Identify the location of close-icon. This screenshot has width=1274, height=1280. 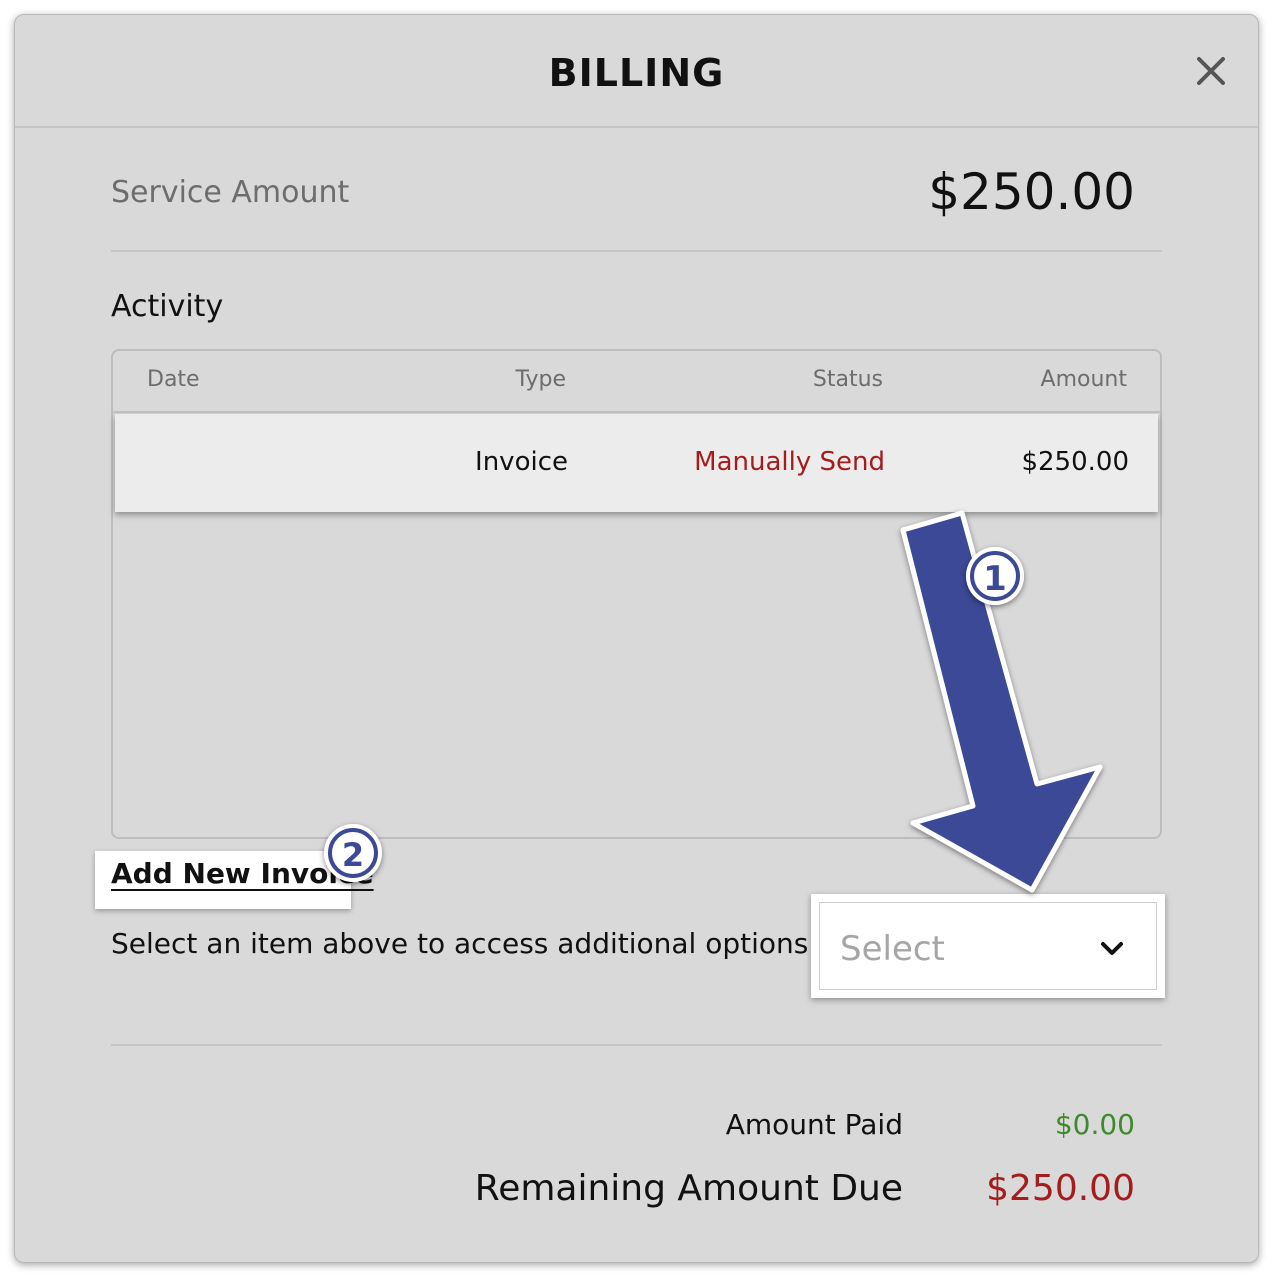
(1211, 71).